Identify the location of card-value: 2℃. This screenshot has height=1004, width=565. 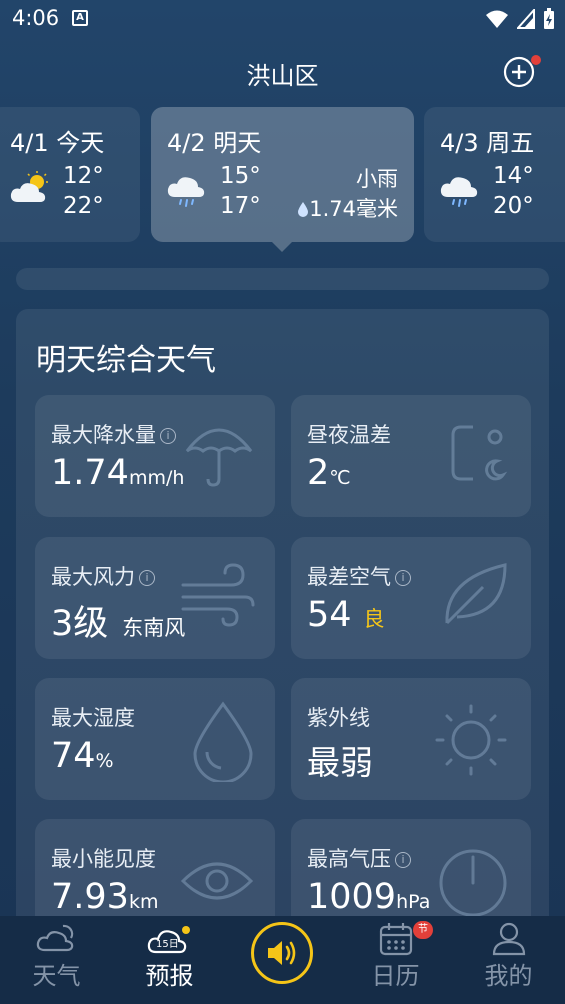
(329, 473).